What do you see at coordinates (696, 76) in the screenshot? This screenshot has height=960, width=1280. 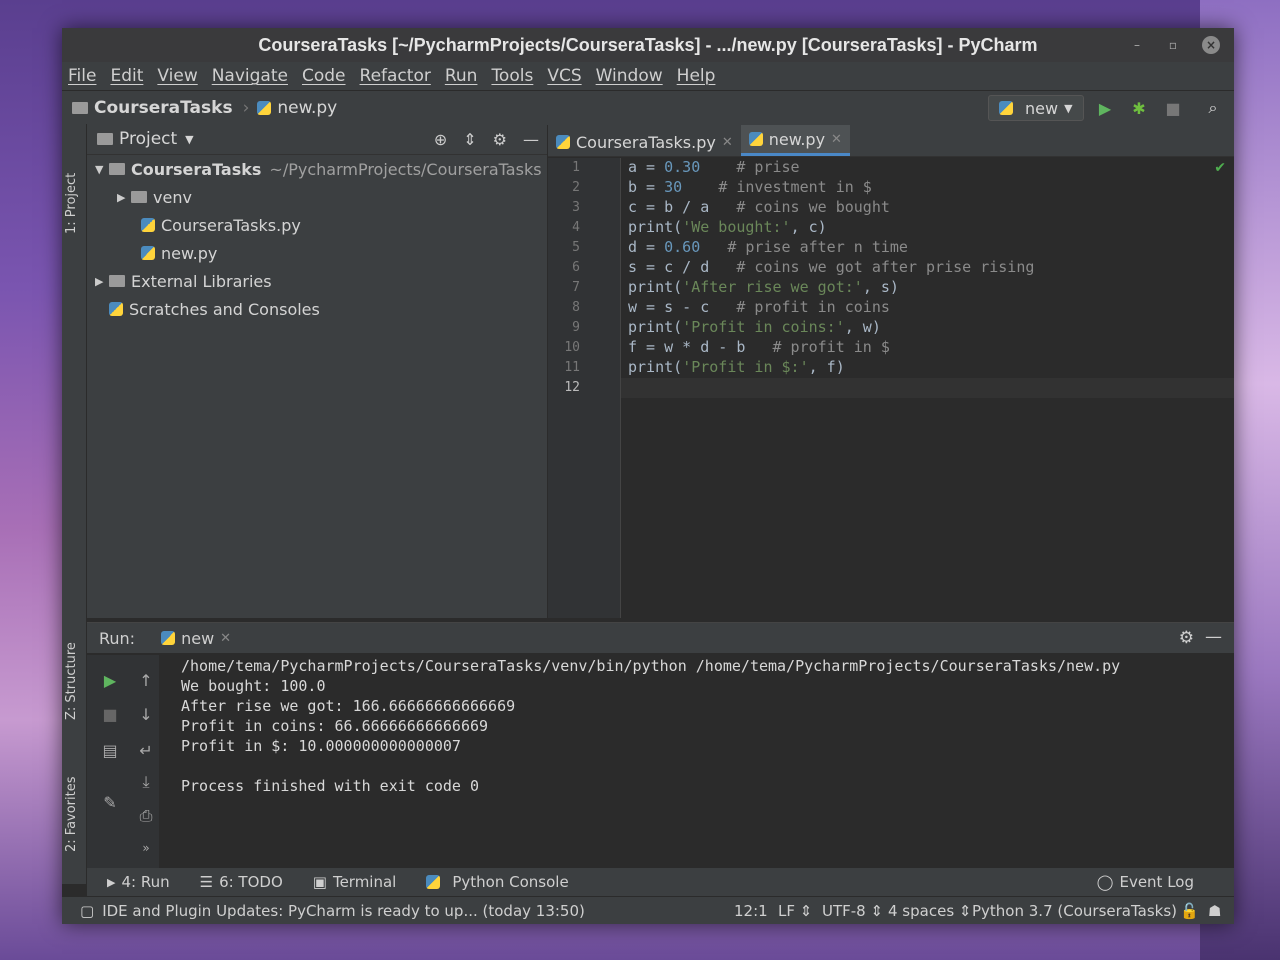 I see `menu-help: Help` at bounding box center [696, 76].